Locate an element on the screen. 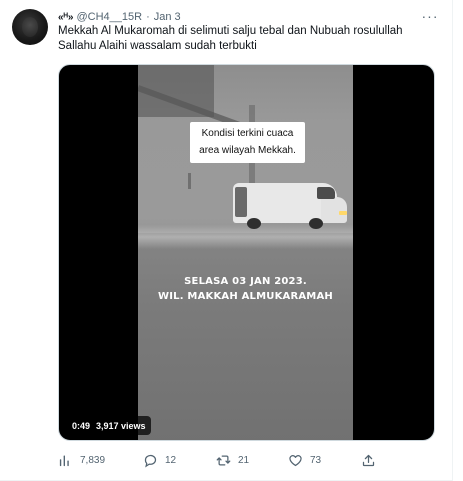 The height and width of the screenshot is (481, 463). video-caption-line1: Kondisi terkini cuaca is located at coordinates (247, 133).